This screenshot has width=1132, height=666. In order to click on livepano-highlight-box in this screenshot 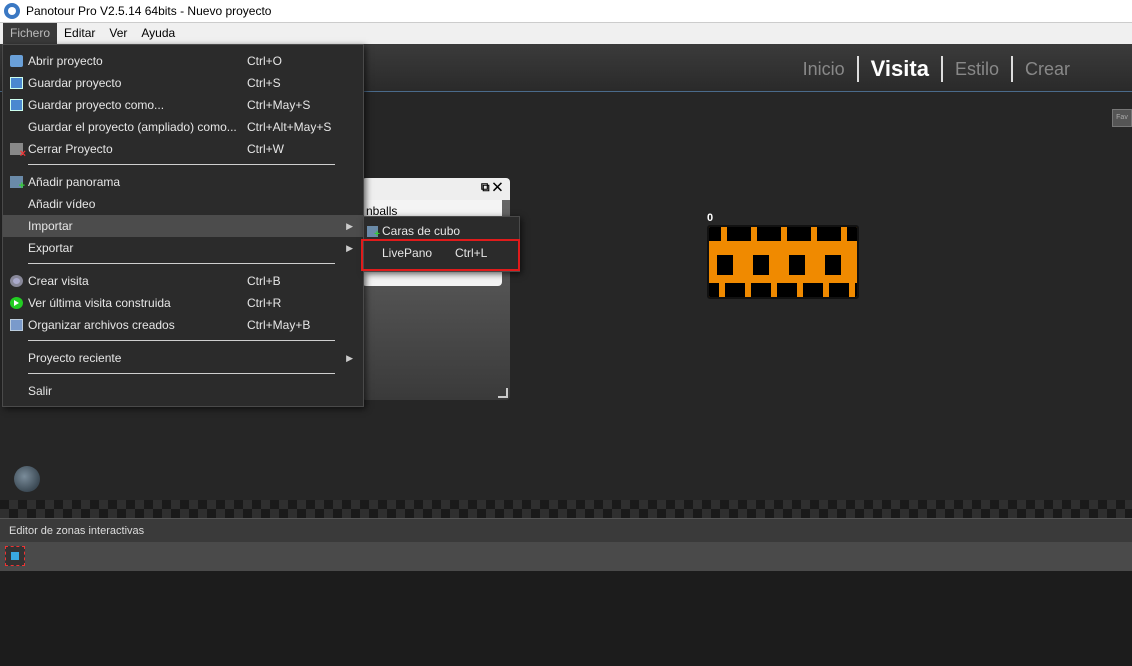, I will do `click(440, 255)`.